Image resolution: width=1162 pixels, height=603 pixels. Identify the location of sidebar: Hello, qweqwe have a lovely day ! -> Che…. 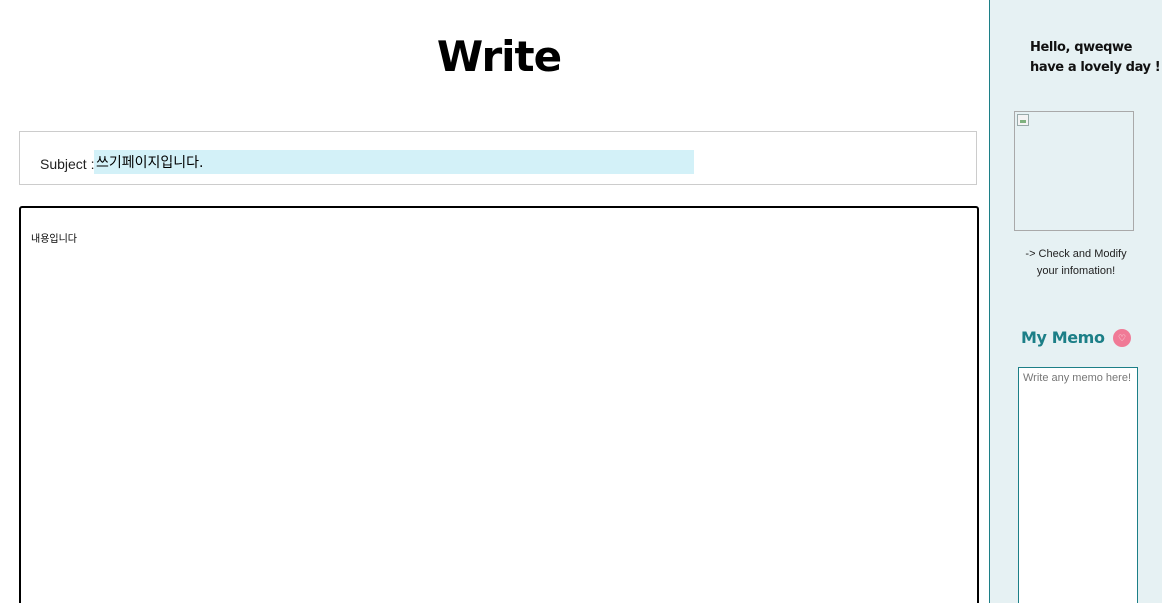
(1075, 301).